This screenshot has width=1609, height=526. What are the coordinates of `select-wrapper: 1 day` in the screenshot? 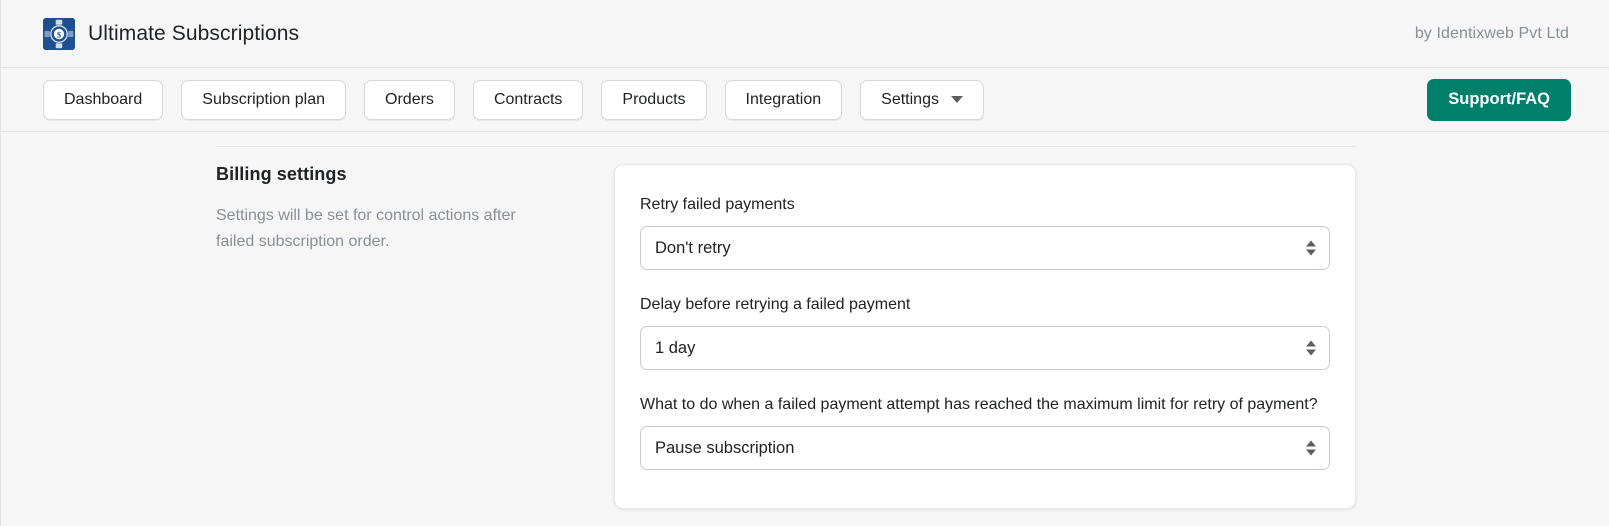 It's located at (985, 348).